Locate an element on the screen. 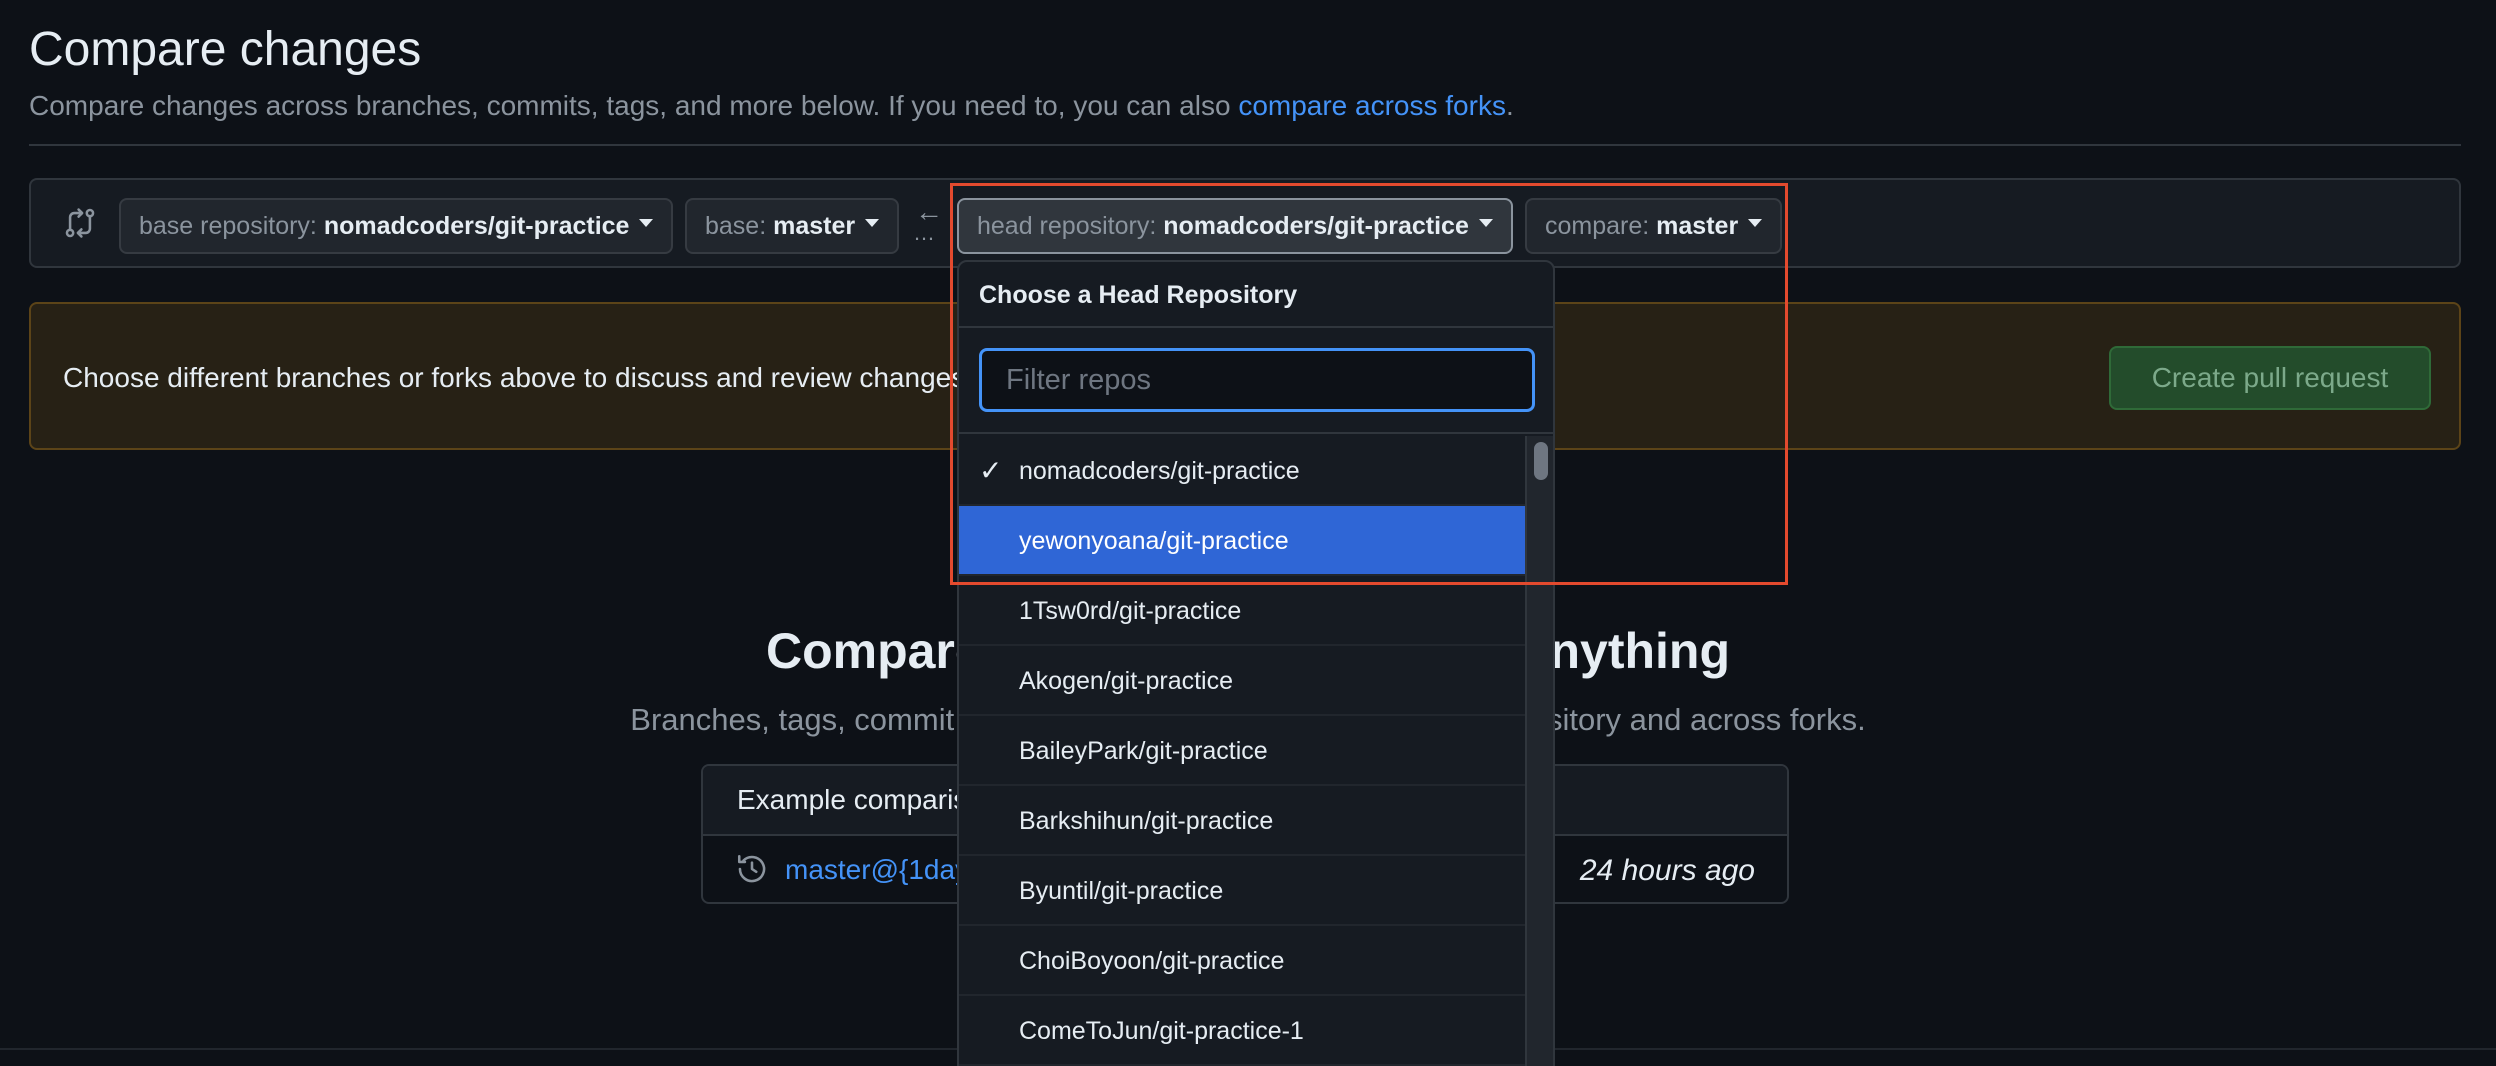 The width and height of the screenshot is (2496, 1066). repo-item-label: ComeToJun/git-practice-1 is located at coordinates (1161, 1031).